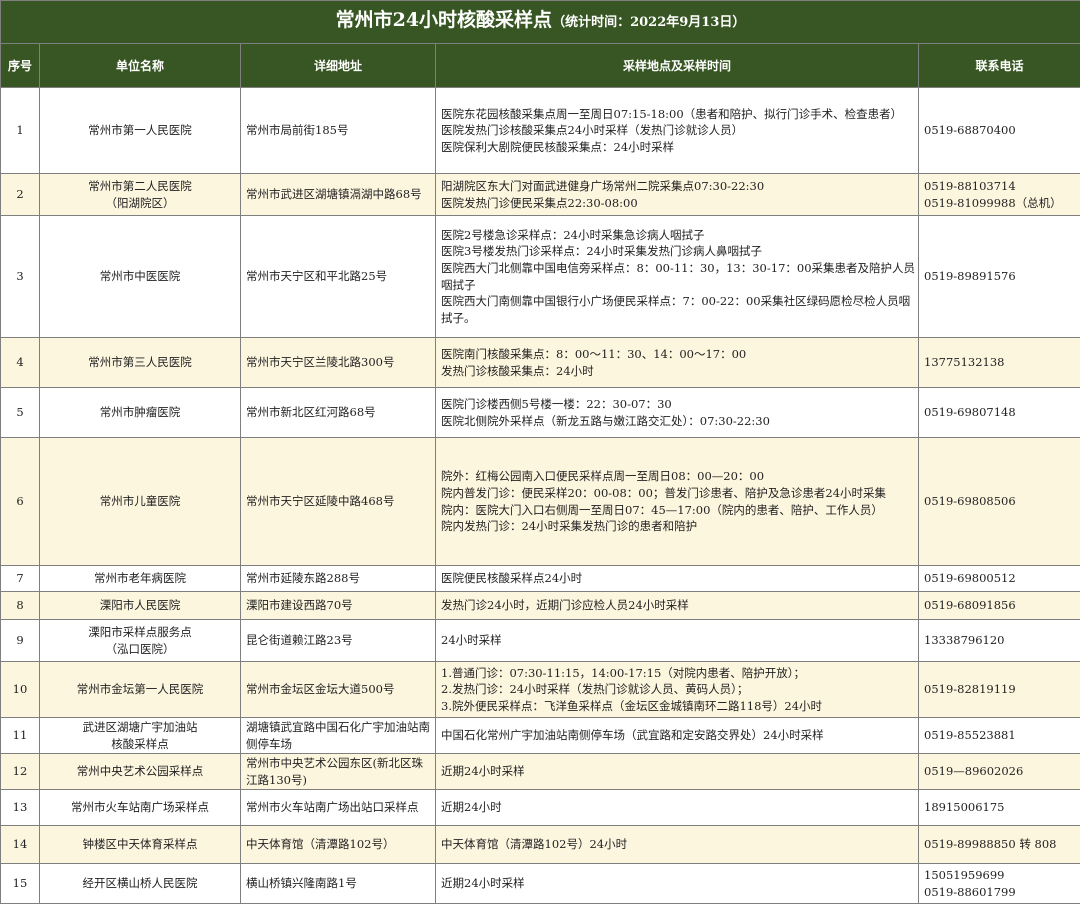 This screenshot has width=1080, height=918. I want to click on cell-address: 常州市天宁区和平北路25号, so click(338, 276).